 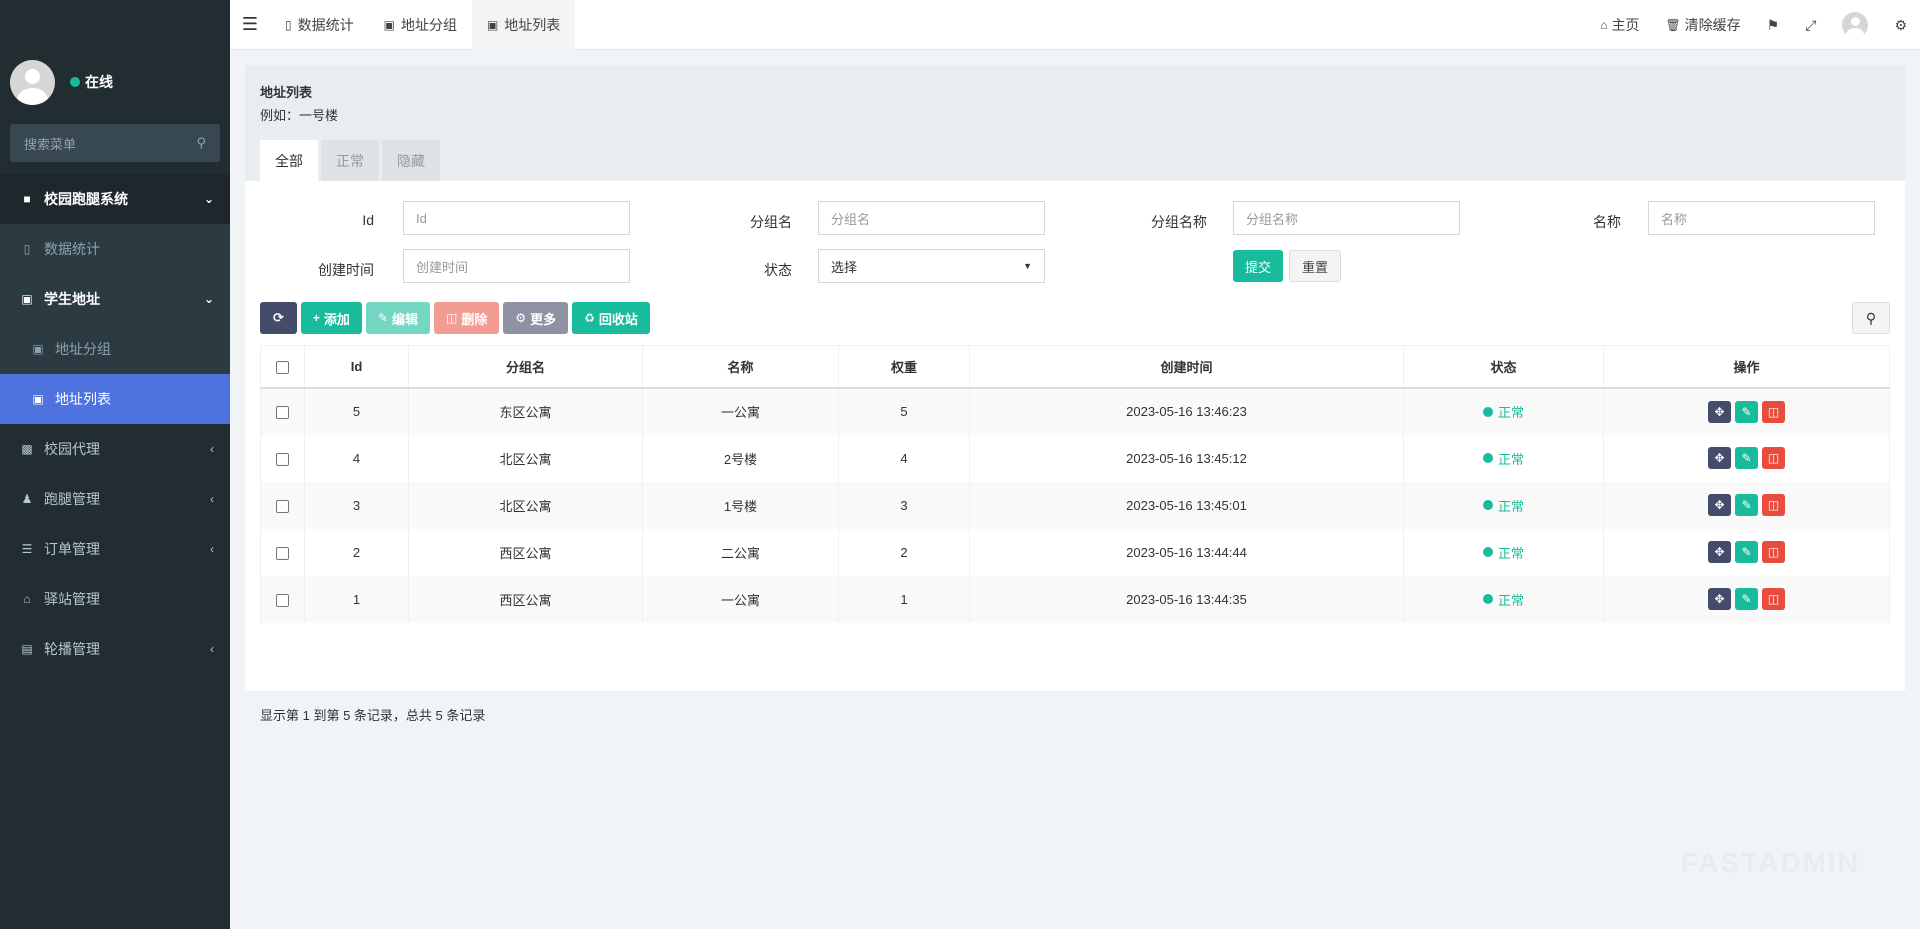 I want to click on col-status: 状态, so click(x=1503, y=367).